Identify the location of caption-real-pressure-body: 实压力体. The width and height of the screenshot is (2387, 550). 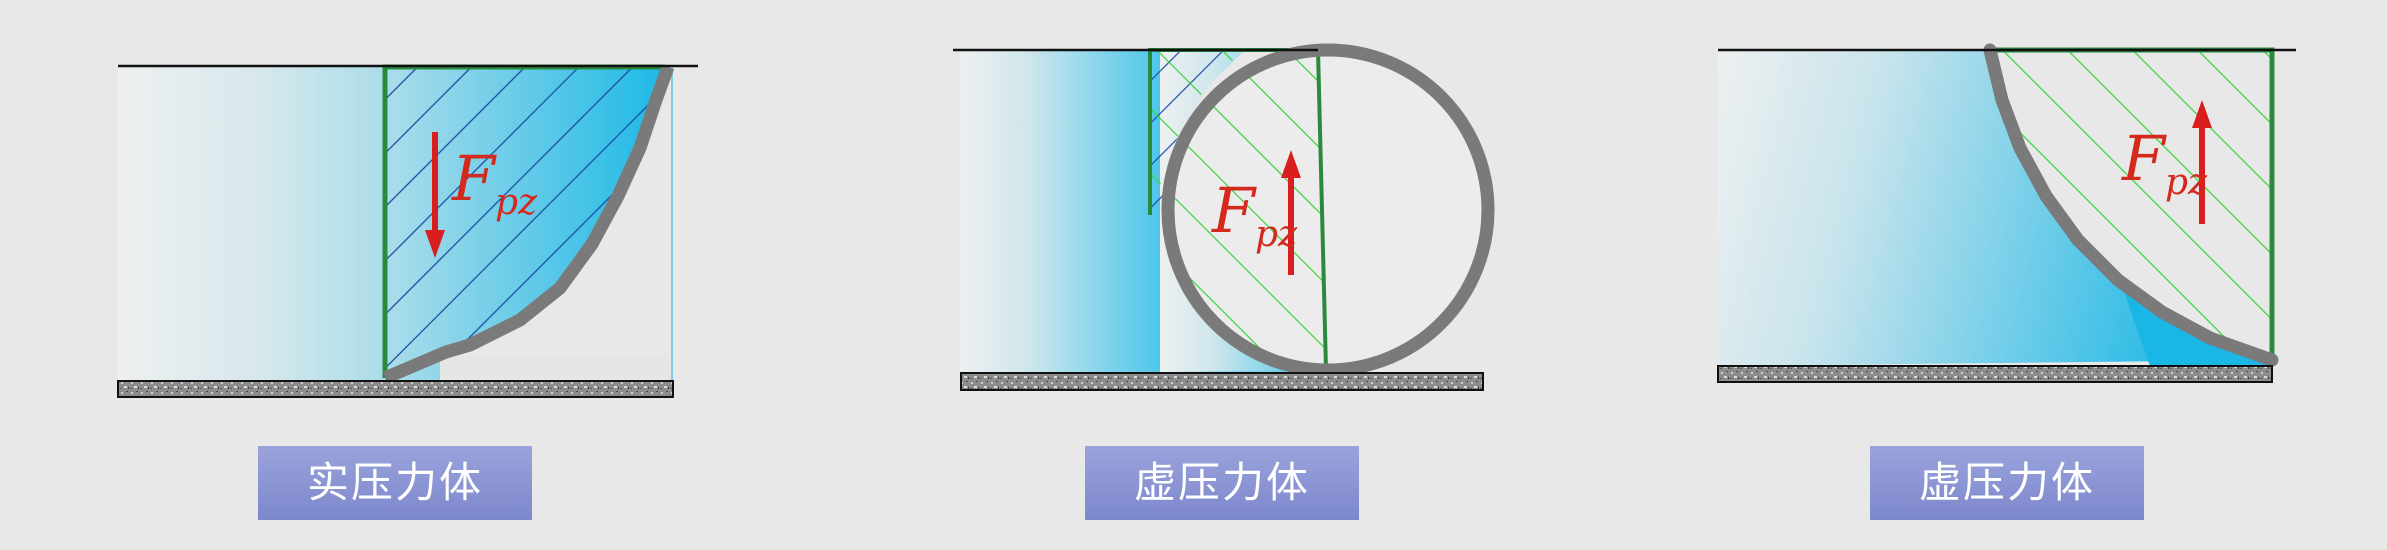
(395, 483).